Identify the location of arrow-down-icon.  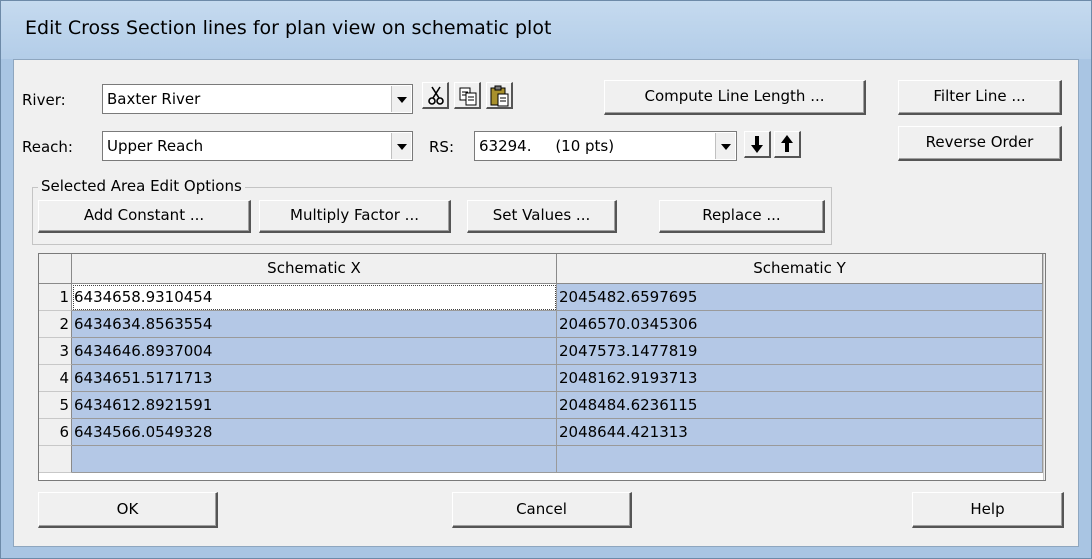
(757, 144).